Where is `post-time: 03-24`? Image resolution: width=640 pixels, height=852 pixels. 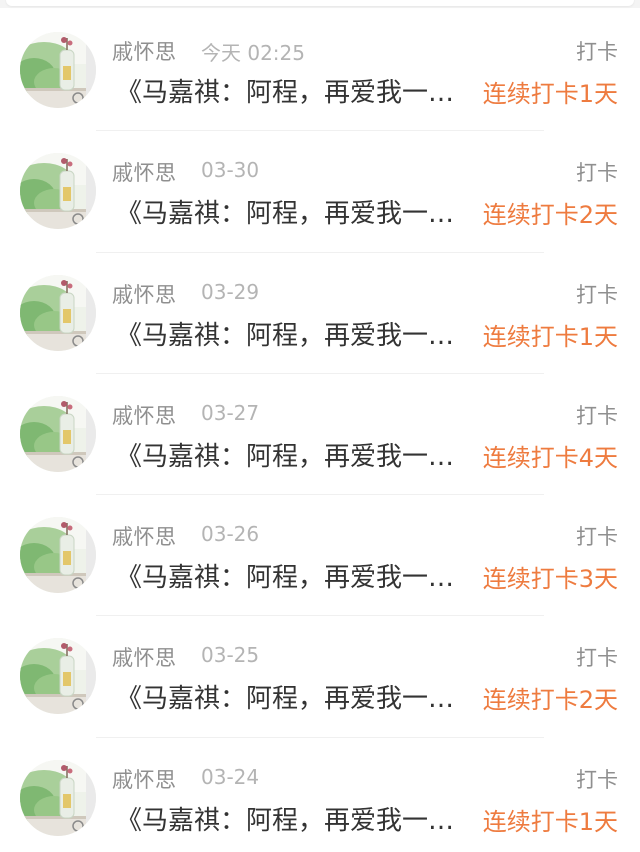
post-time: 03-24 is located at coordinates (230, 776).